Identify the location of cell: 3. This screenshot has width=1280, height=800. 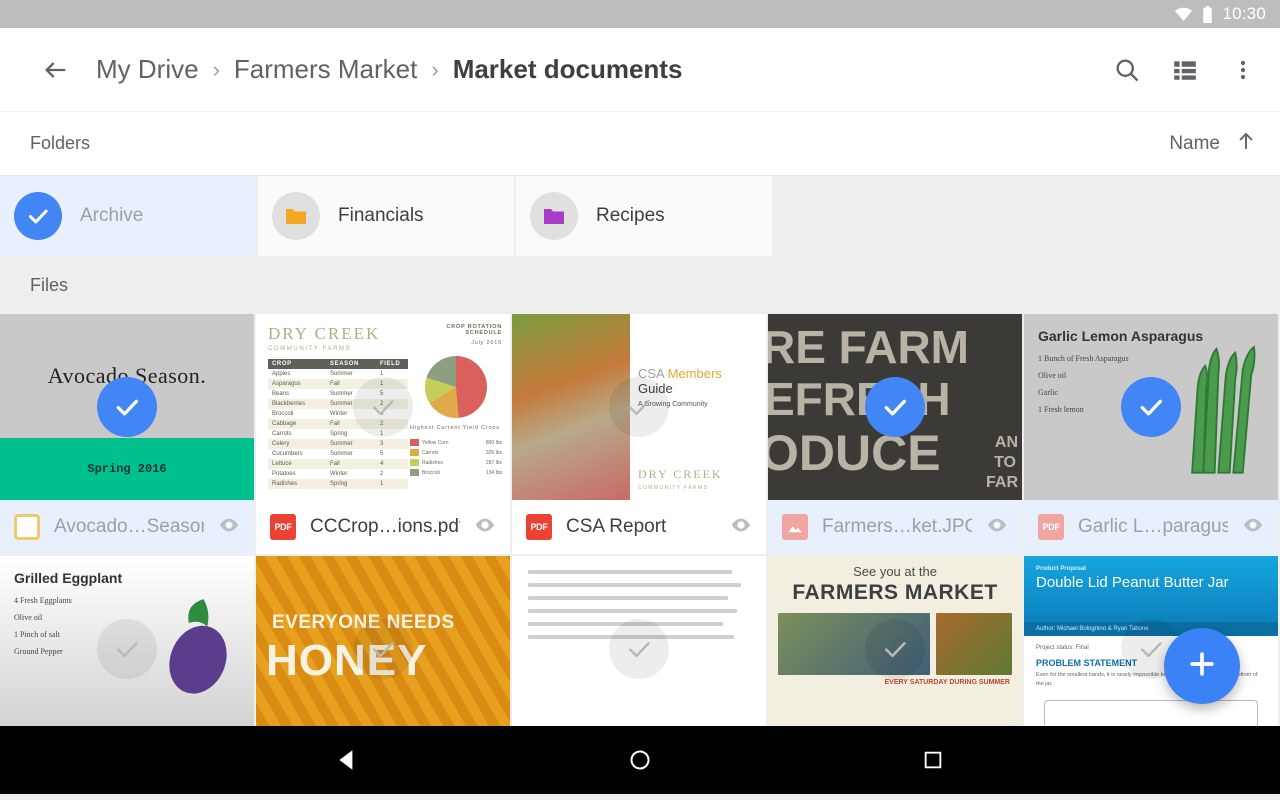
(382, 444).